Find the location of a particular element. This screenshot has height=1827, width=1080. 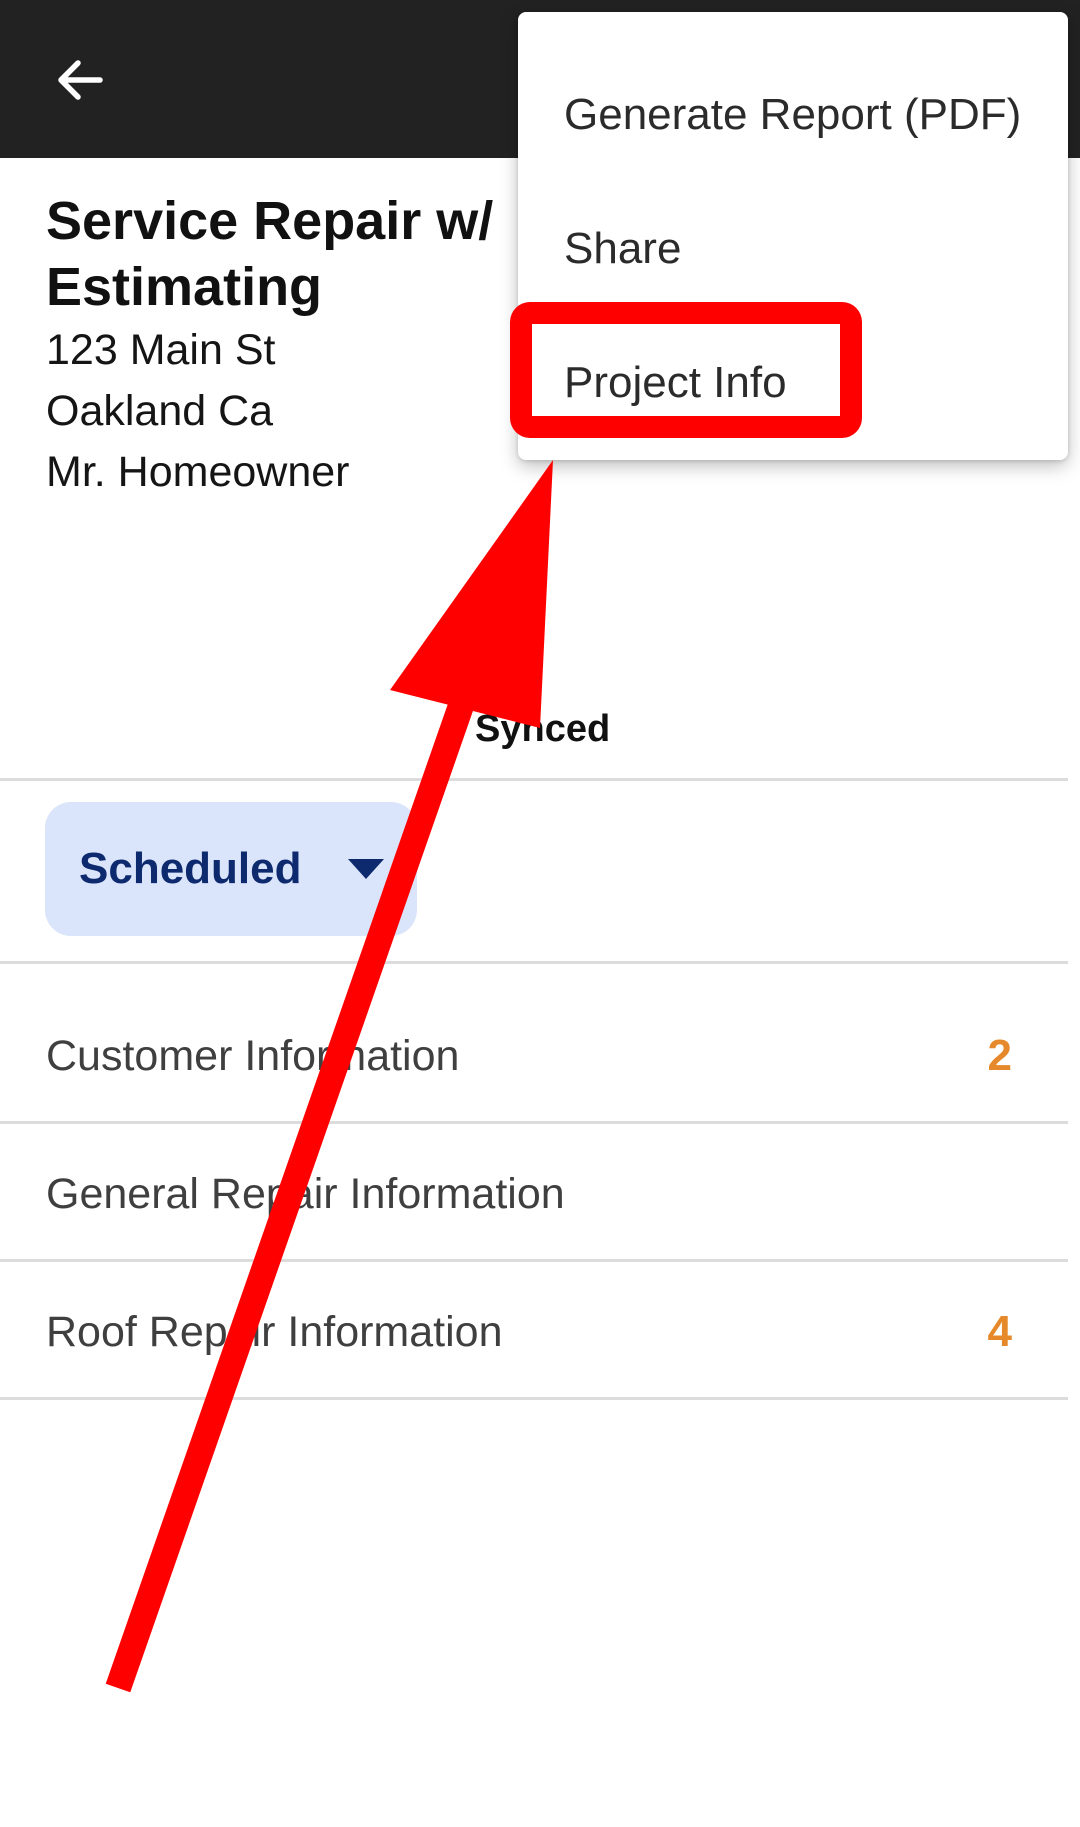

address-line-1: 123 Main St is located at coordinates (161, 350).